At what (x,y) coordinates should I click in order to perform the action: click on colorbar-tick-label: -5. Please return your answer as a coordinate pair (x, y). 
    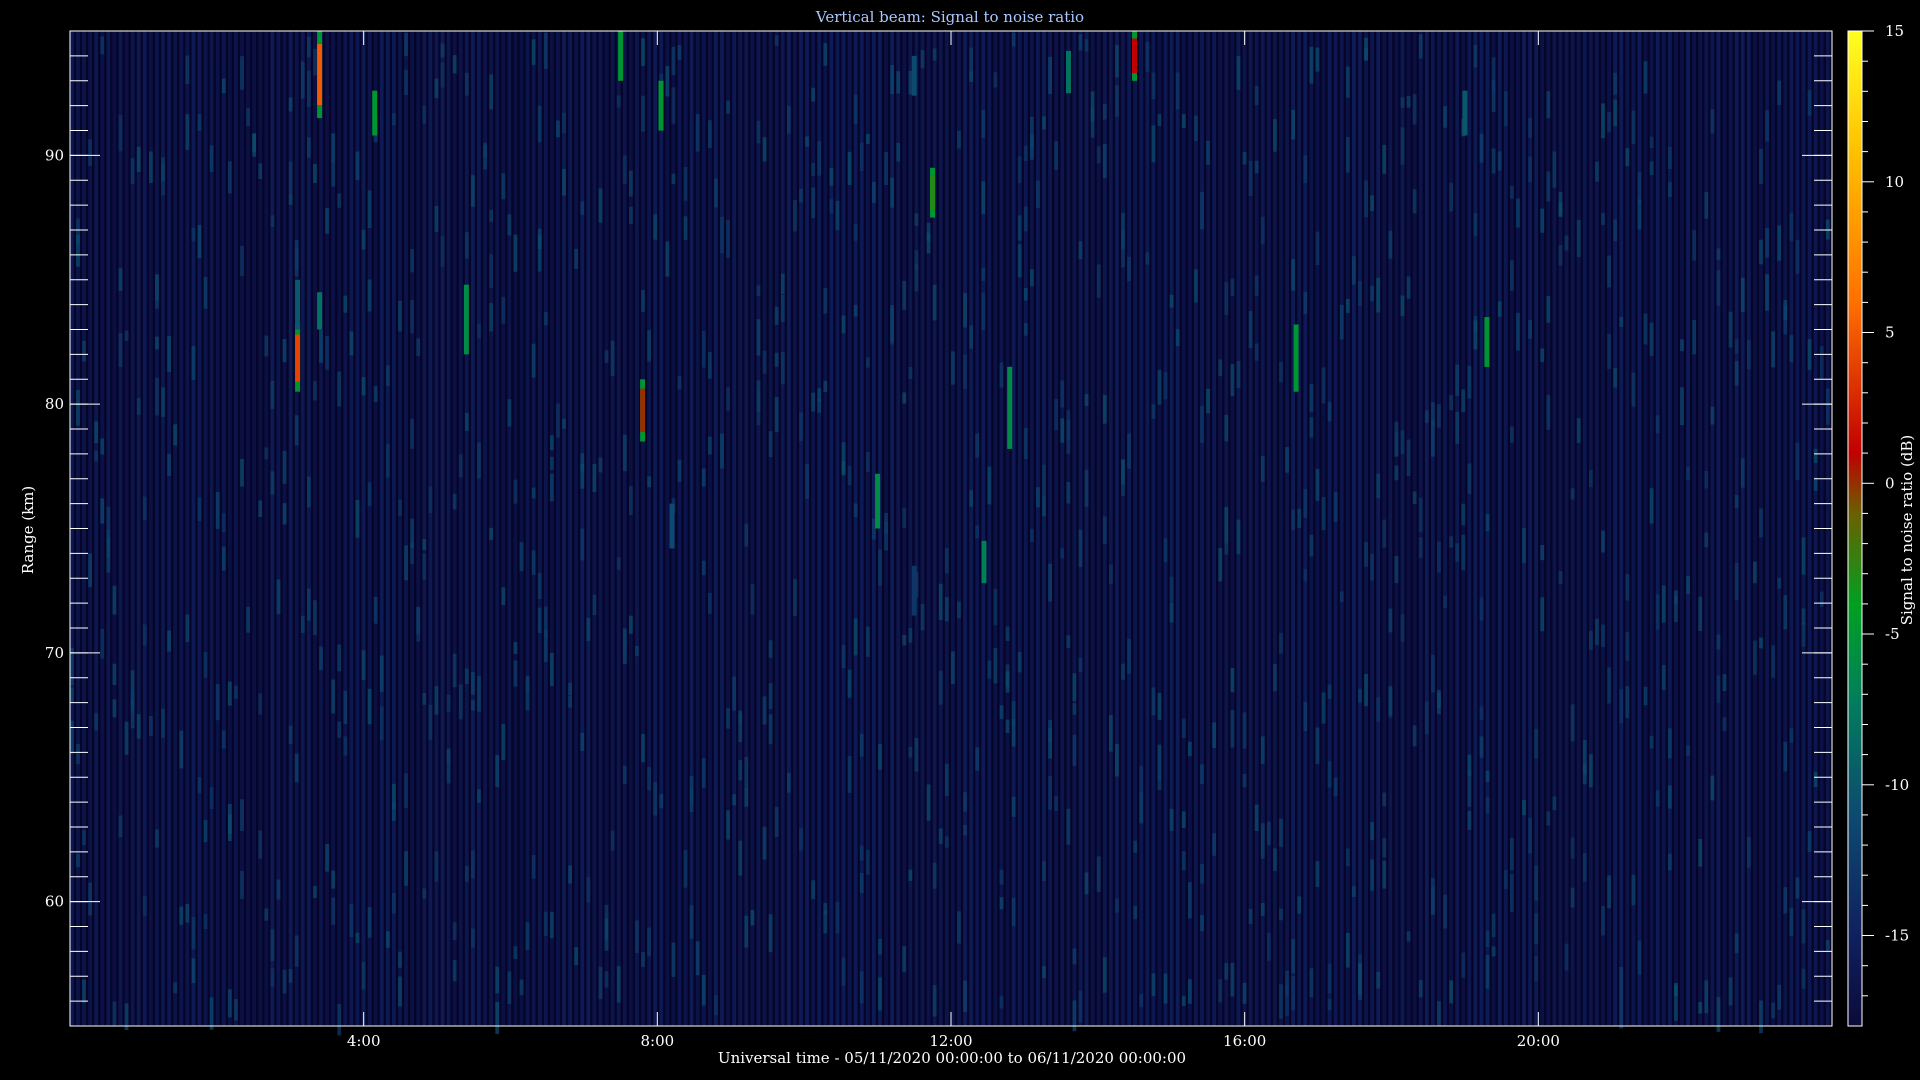
    Looking at the image, I should click on (1892, 634).